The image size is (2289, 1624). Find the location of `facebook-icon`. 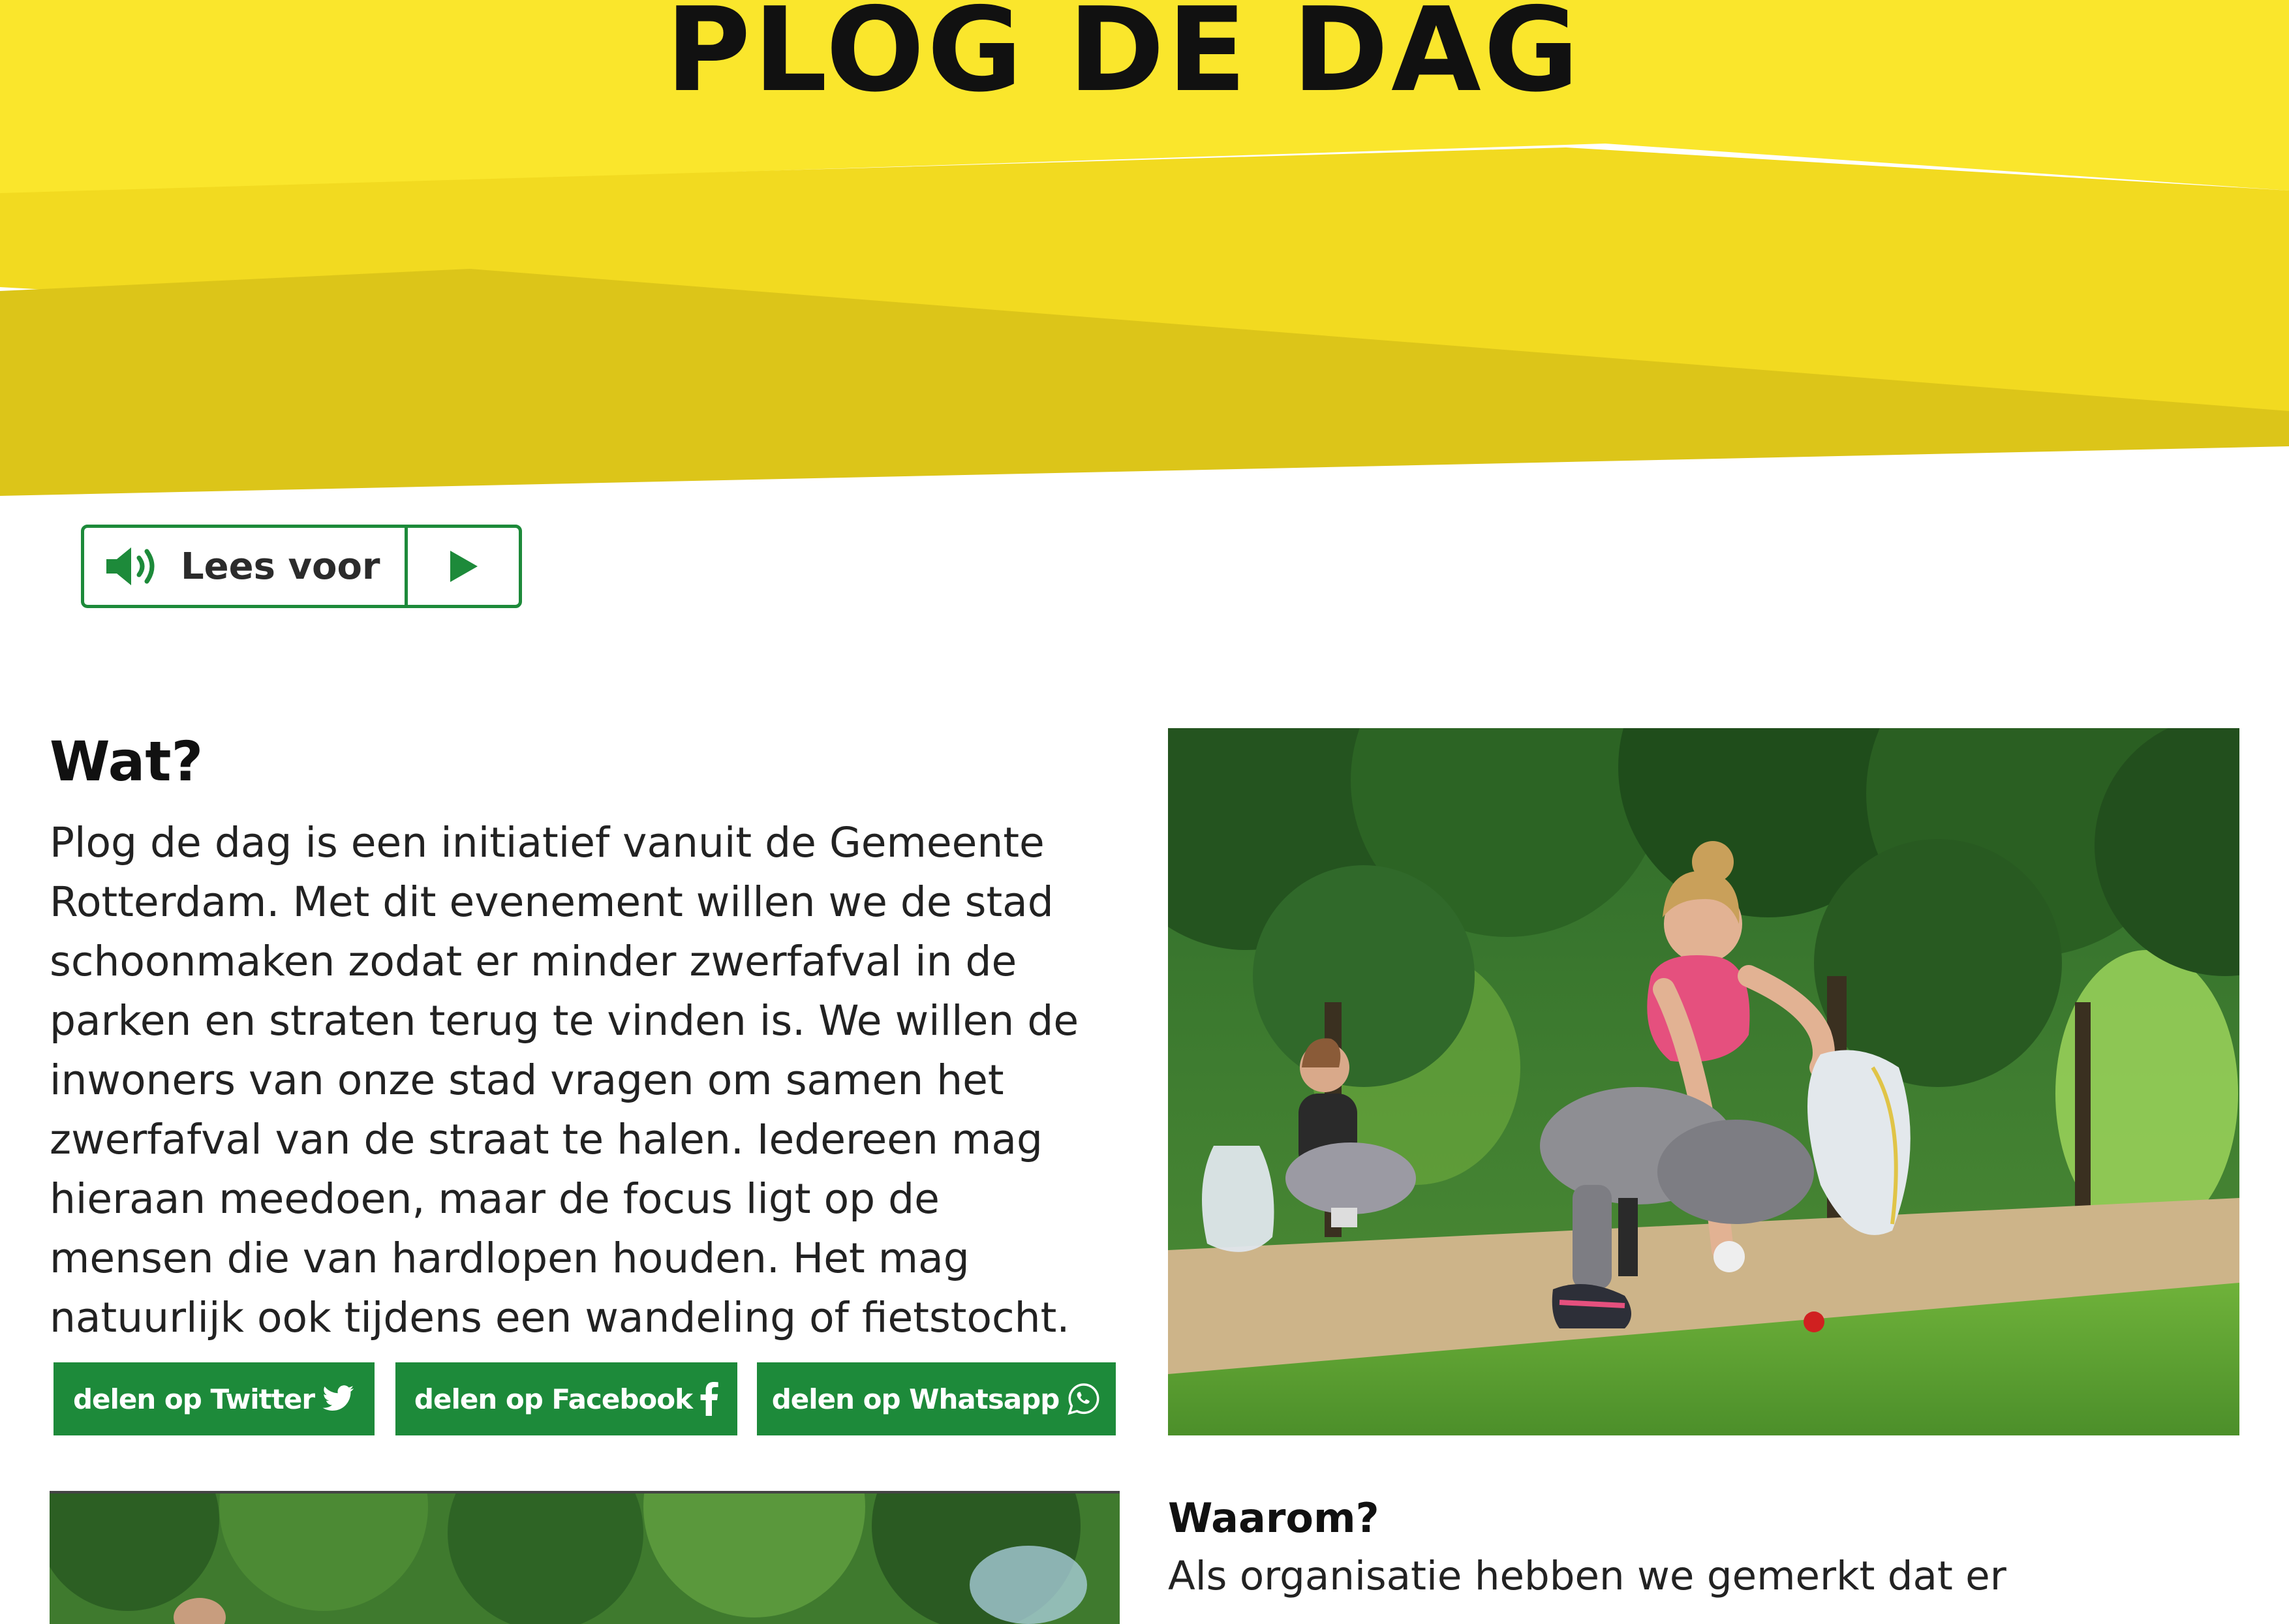

facebook-icon is located at coordinates (709, 1399).